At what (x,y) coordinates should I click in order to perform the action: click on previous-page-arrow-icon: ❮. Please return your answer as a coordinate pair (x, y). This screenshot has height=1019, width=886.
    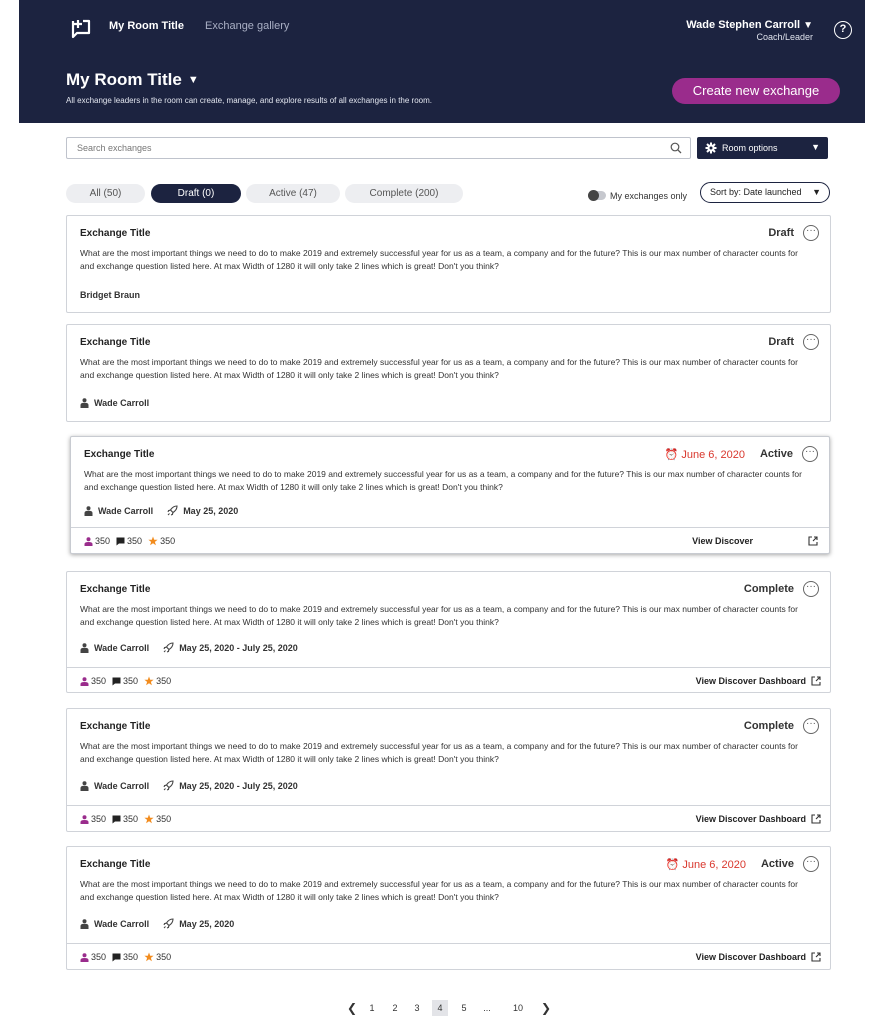
    Looking at the image, I should click on (352, 1008).